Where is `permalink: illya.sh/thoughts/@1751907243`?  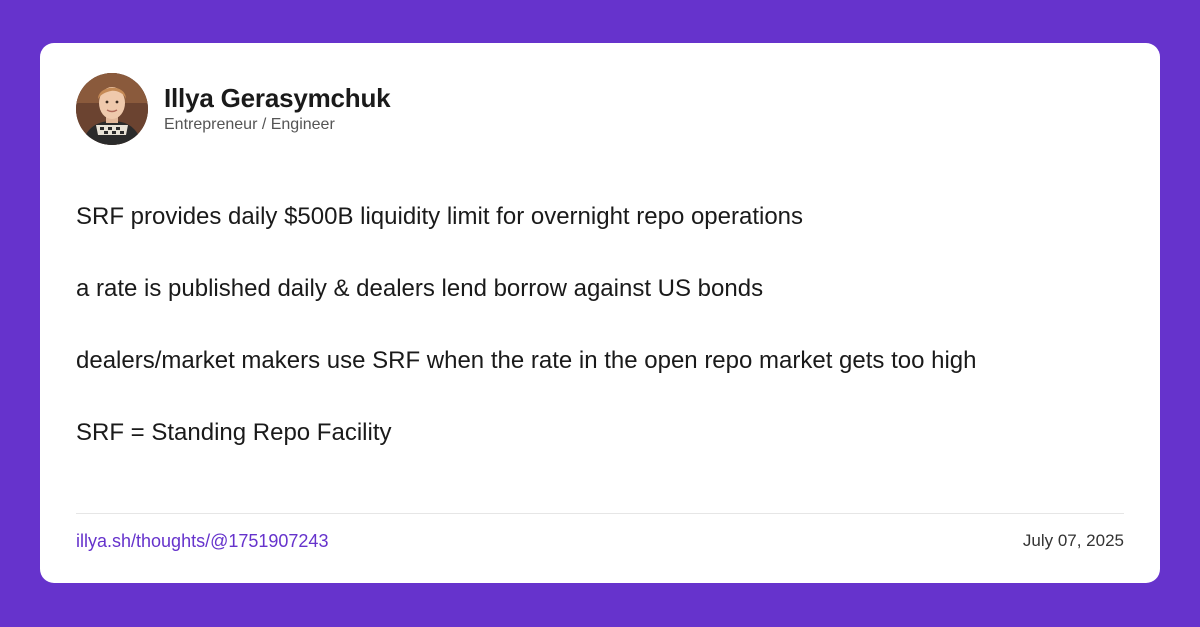 permalink: illya.sh/thoughts/@1751907243 is located at coordinates (202, 541).